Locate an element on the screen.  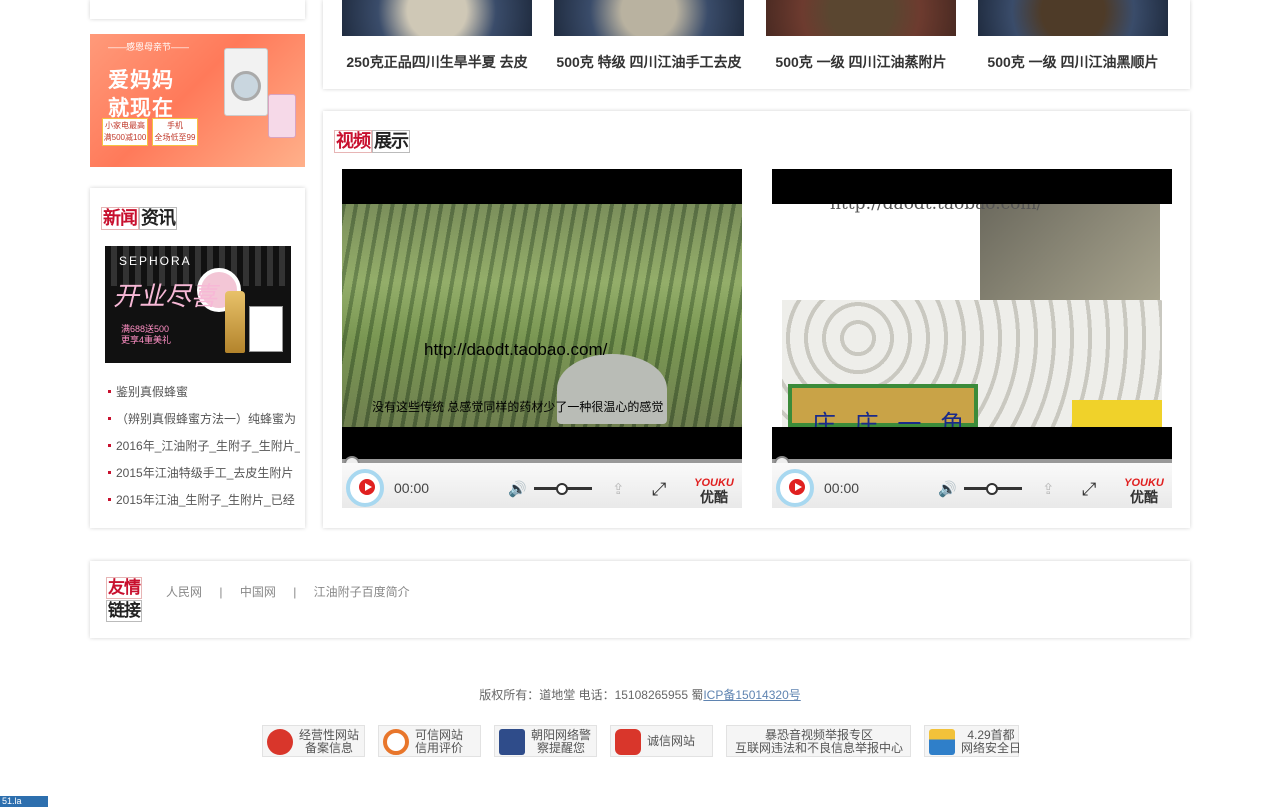
icp-link: ICP备15014320号 is located at coordinates (751, 695).